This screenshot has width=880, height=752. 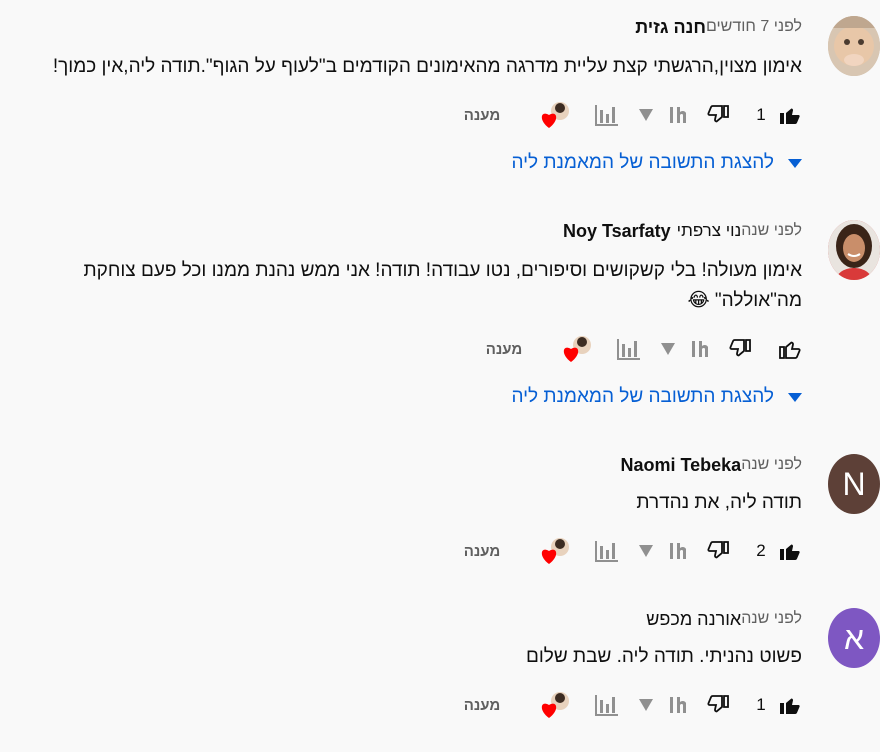 What do you see at coordinates (754, 27) in the screenshot?
I see `comment-time: לפני 7 חודשים` at bounding box center [754, 27].